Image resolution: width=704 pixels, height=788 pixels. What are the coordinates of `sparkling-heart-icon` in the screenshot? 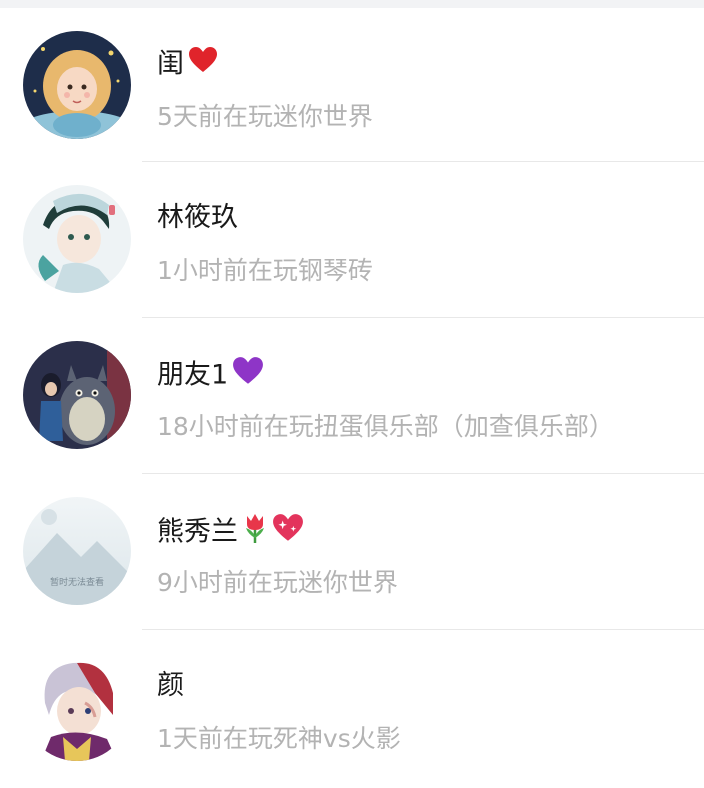 It's located at (288, 533).